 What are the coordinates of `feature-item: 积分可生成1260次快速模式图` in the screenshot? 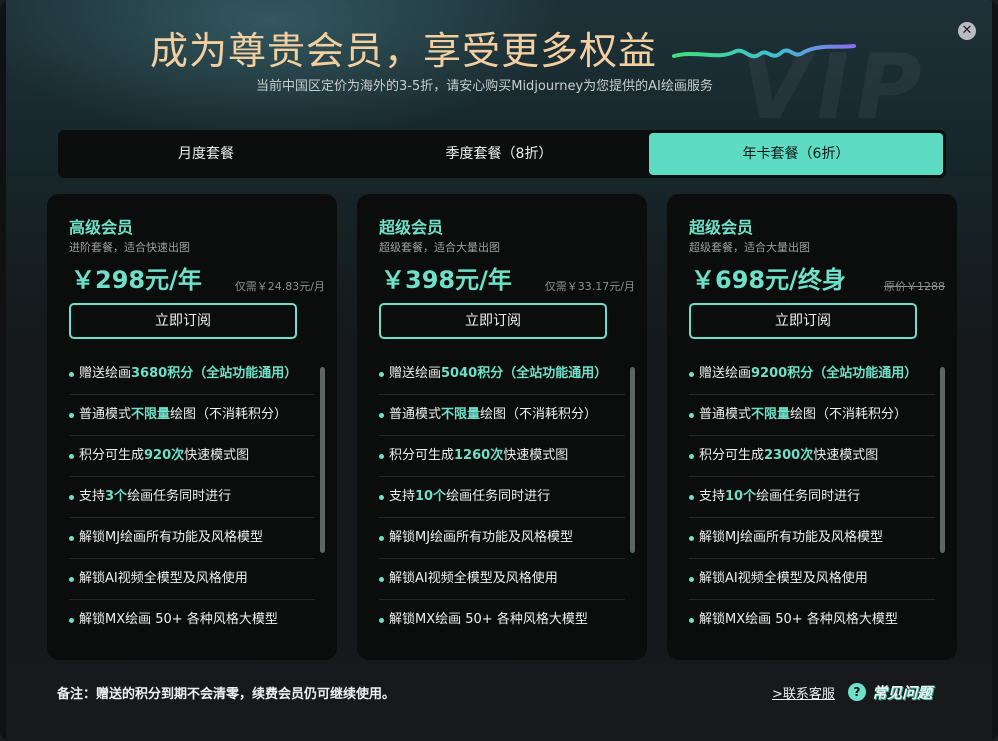 It's located at (502, 456).